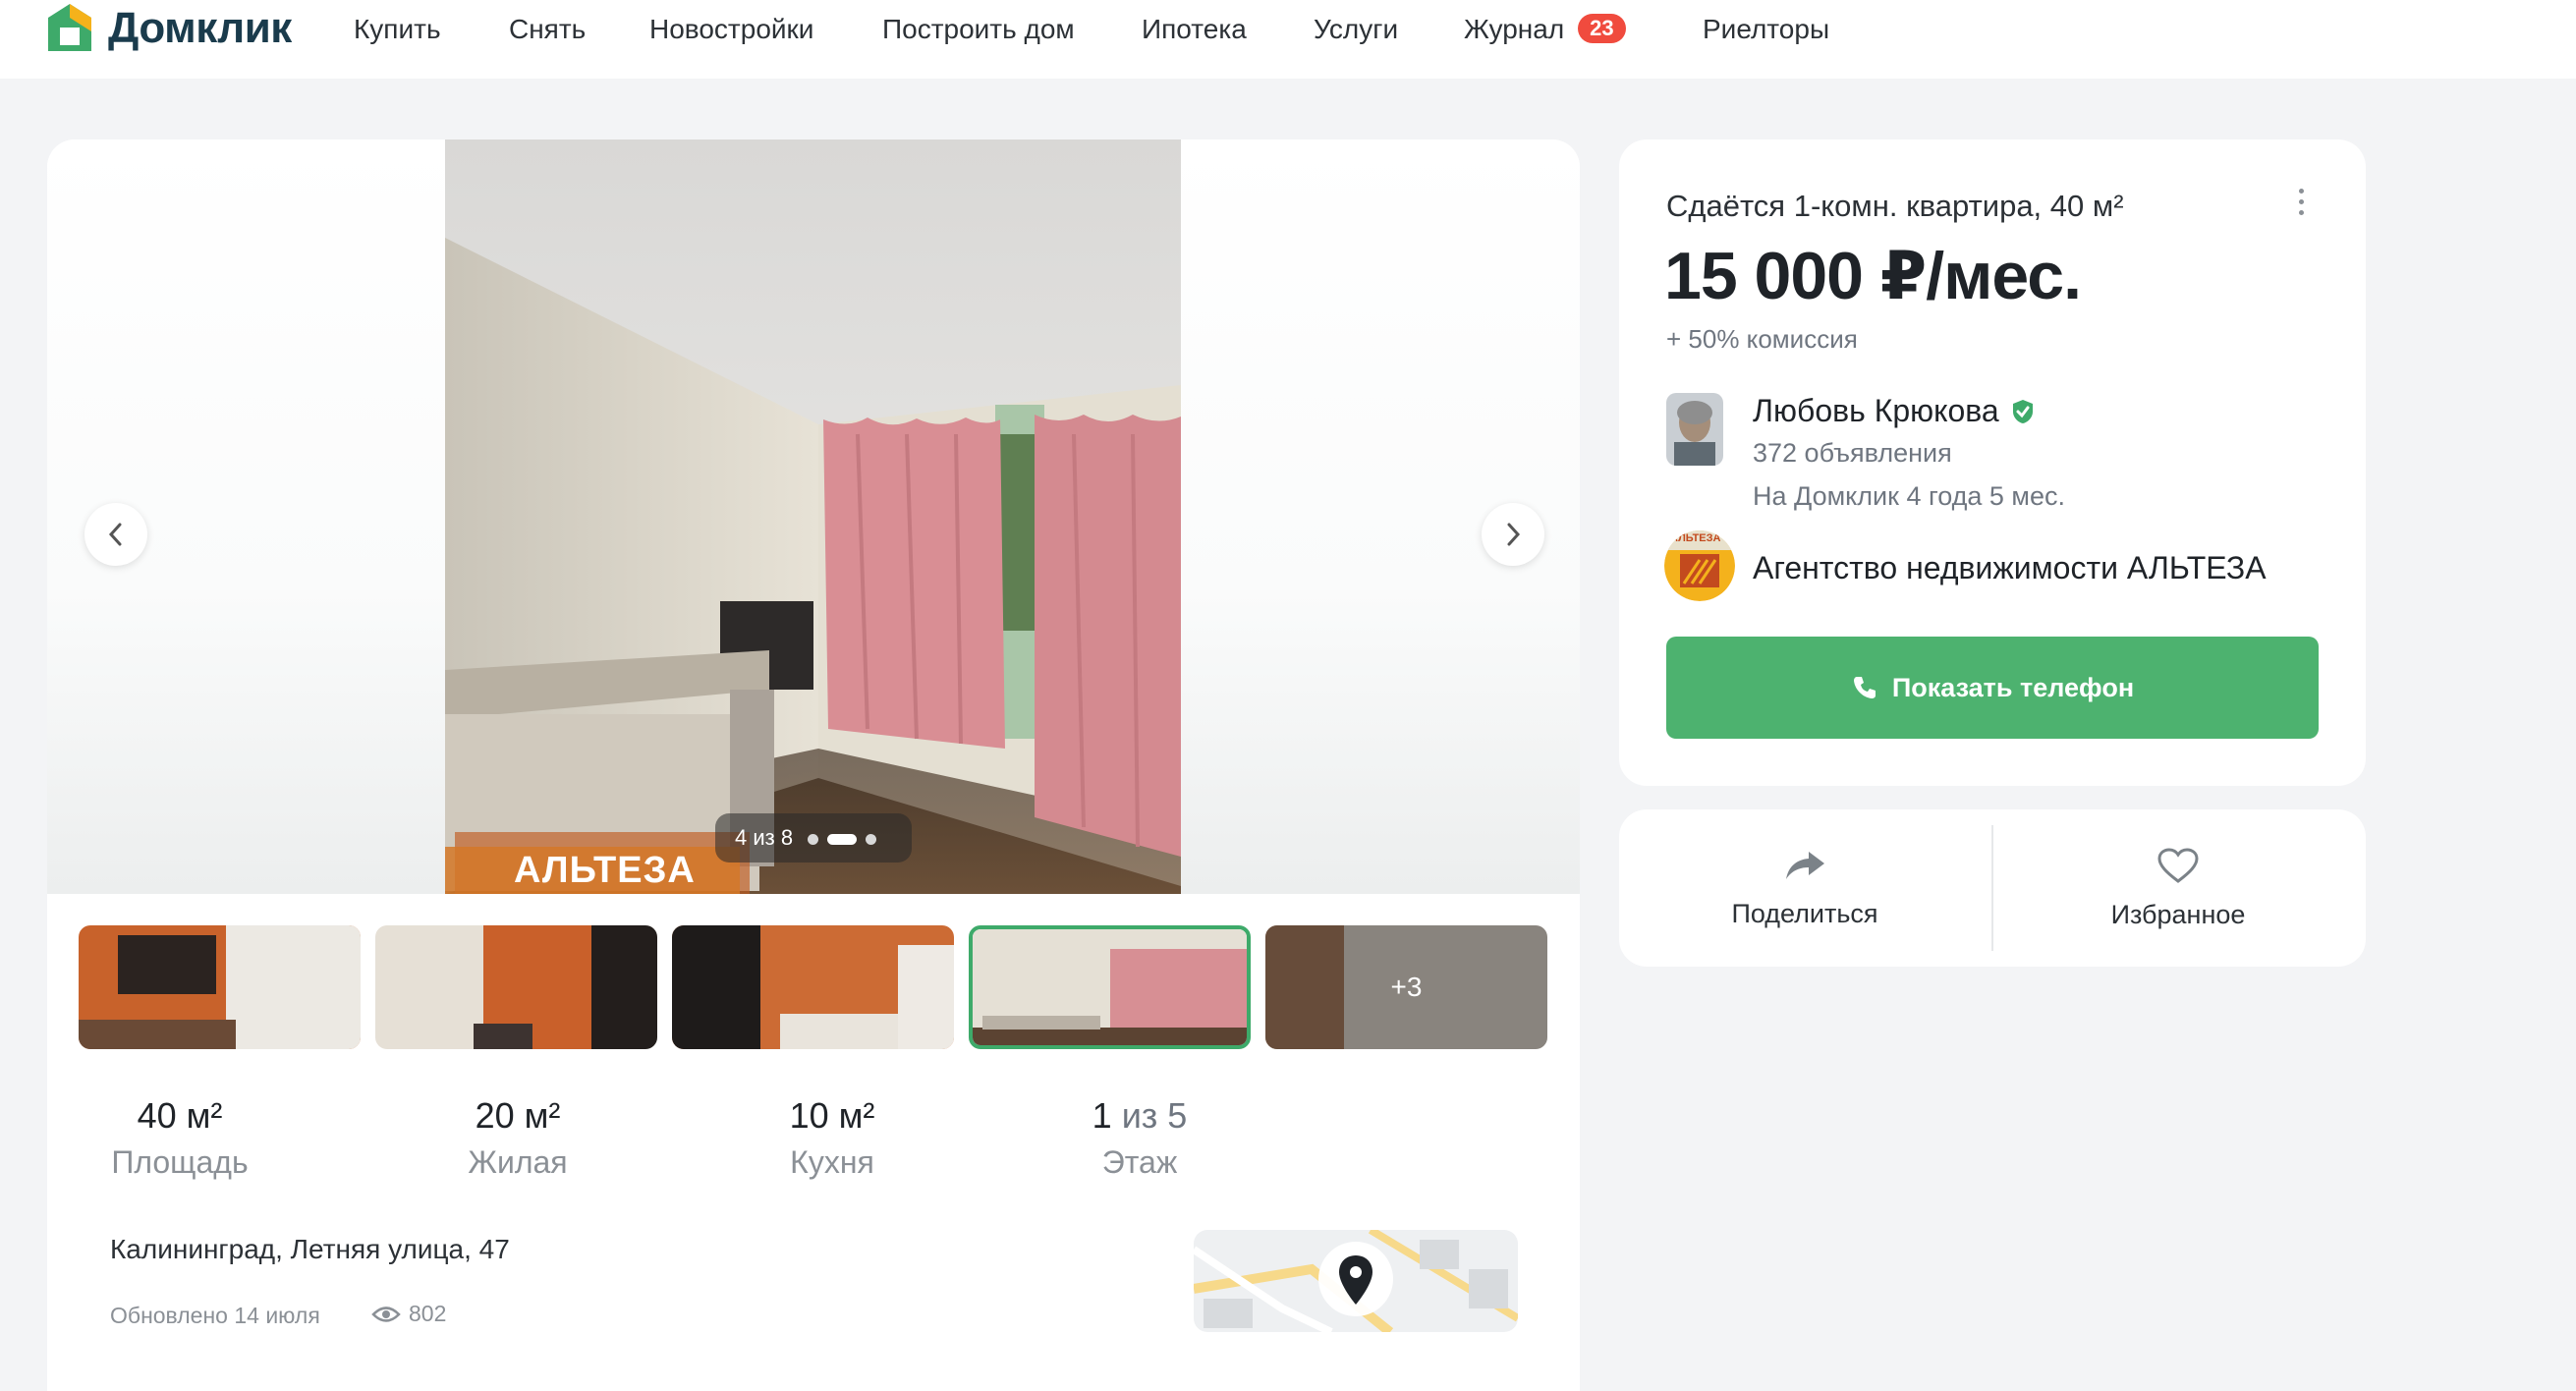  I want to click on logo: Домклик, so click(168, 29).